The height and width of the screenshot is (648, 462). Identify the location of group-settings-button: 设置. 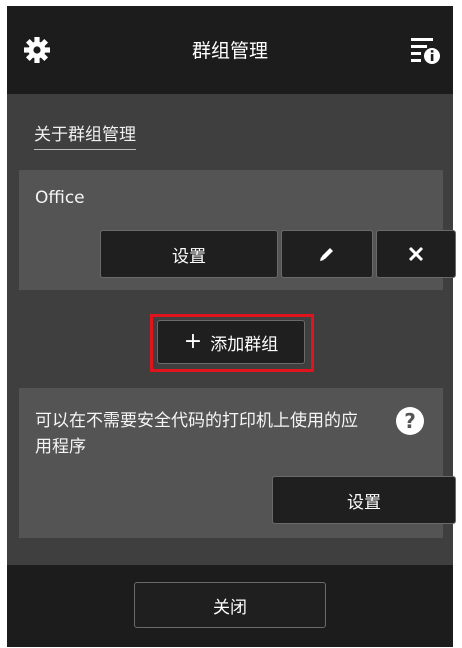
(189, 254).